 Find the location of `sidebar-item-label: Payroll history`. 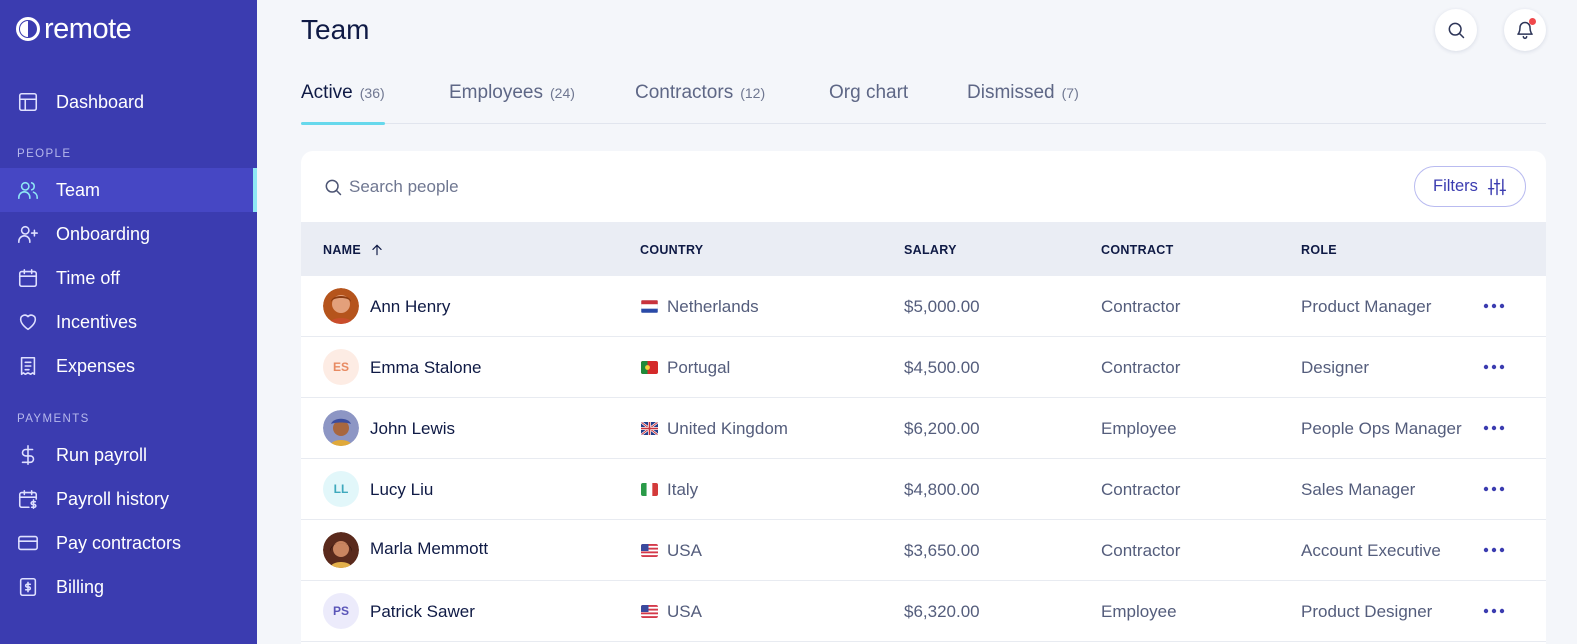

sidebar-item-label: Payroll history is located at coordinates (113, 498).